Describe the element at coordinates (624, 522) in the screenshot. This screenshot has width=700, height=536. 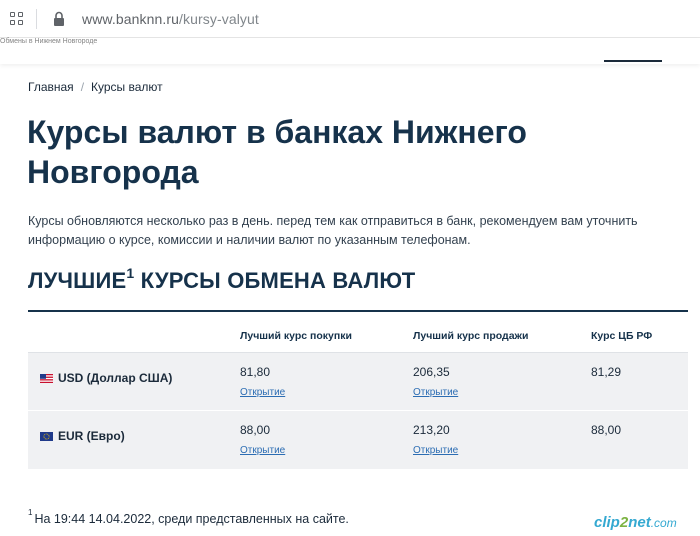
I see `watermark-part2: 2` at that location.